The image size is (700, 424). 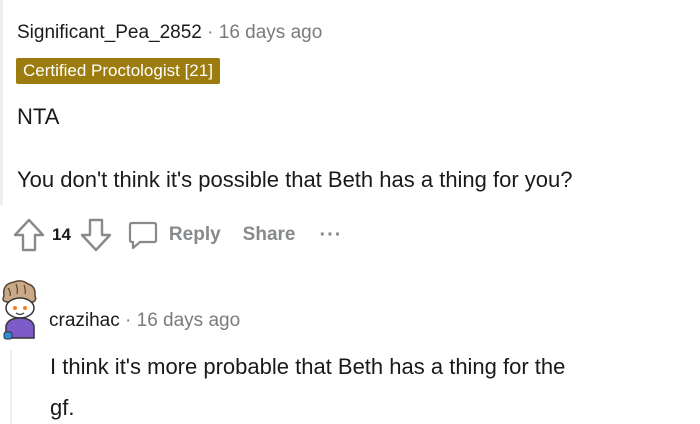 I want to click on user-flair: Certified Proctologist [21], so click(x=118, y=71).